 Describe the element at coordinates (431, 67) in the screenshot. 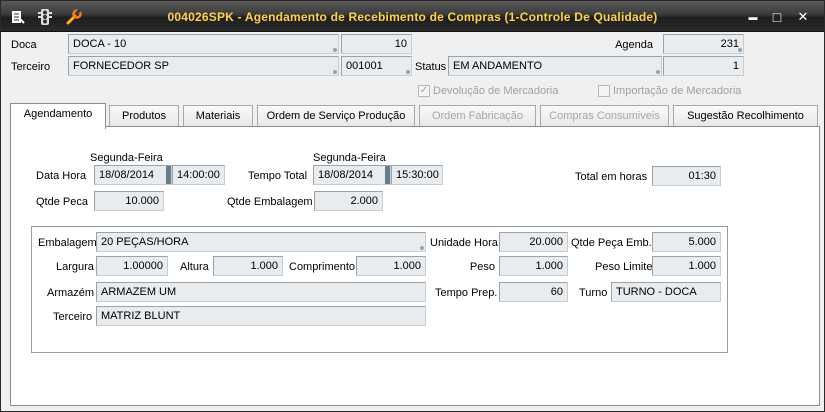

I see `status-label: Status` at that location.